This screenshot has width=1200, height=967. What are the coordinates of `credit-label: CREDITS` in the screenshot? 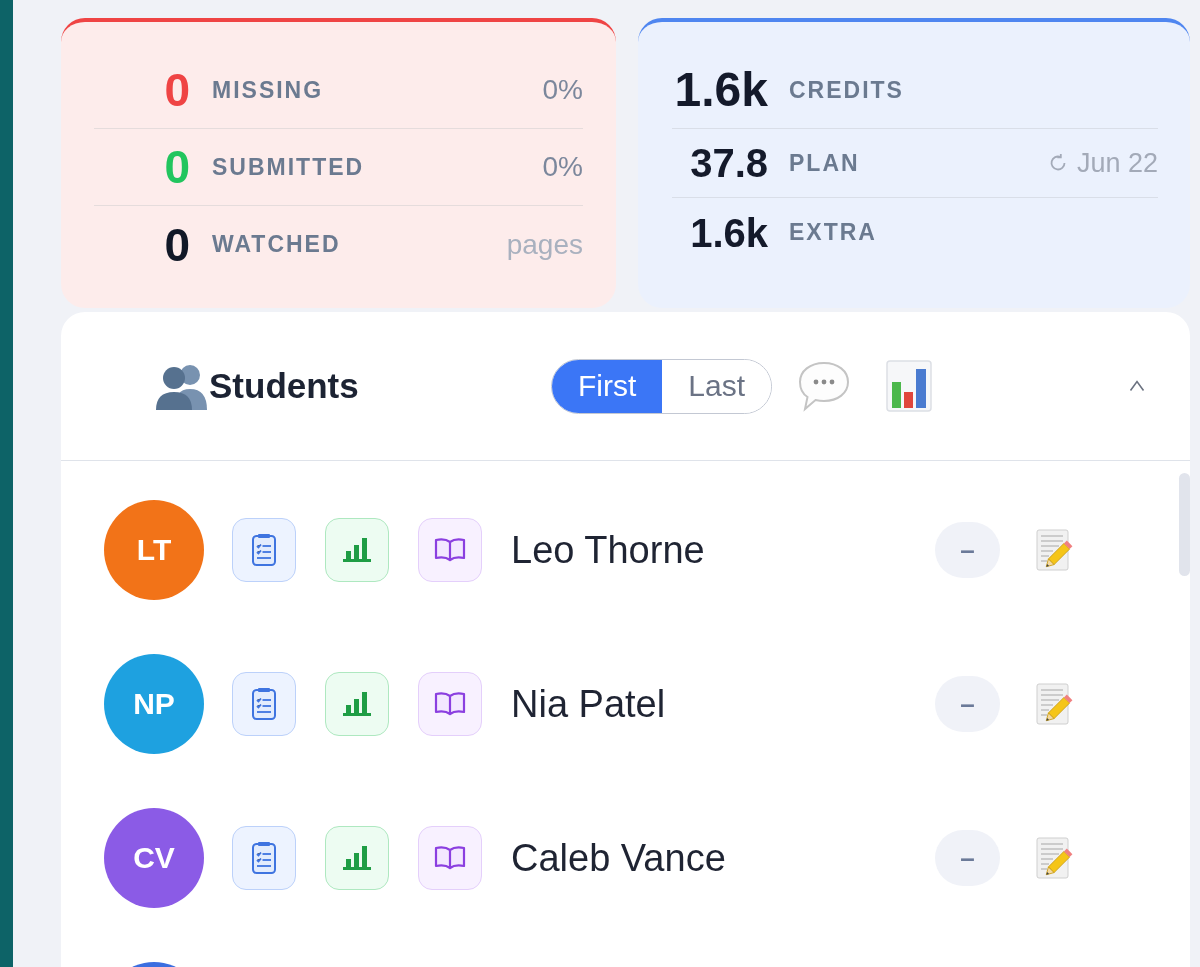 It's located at (846, 90).